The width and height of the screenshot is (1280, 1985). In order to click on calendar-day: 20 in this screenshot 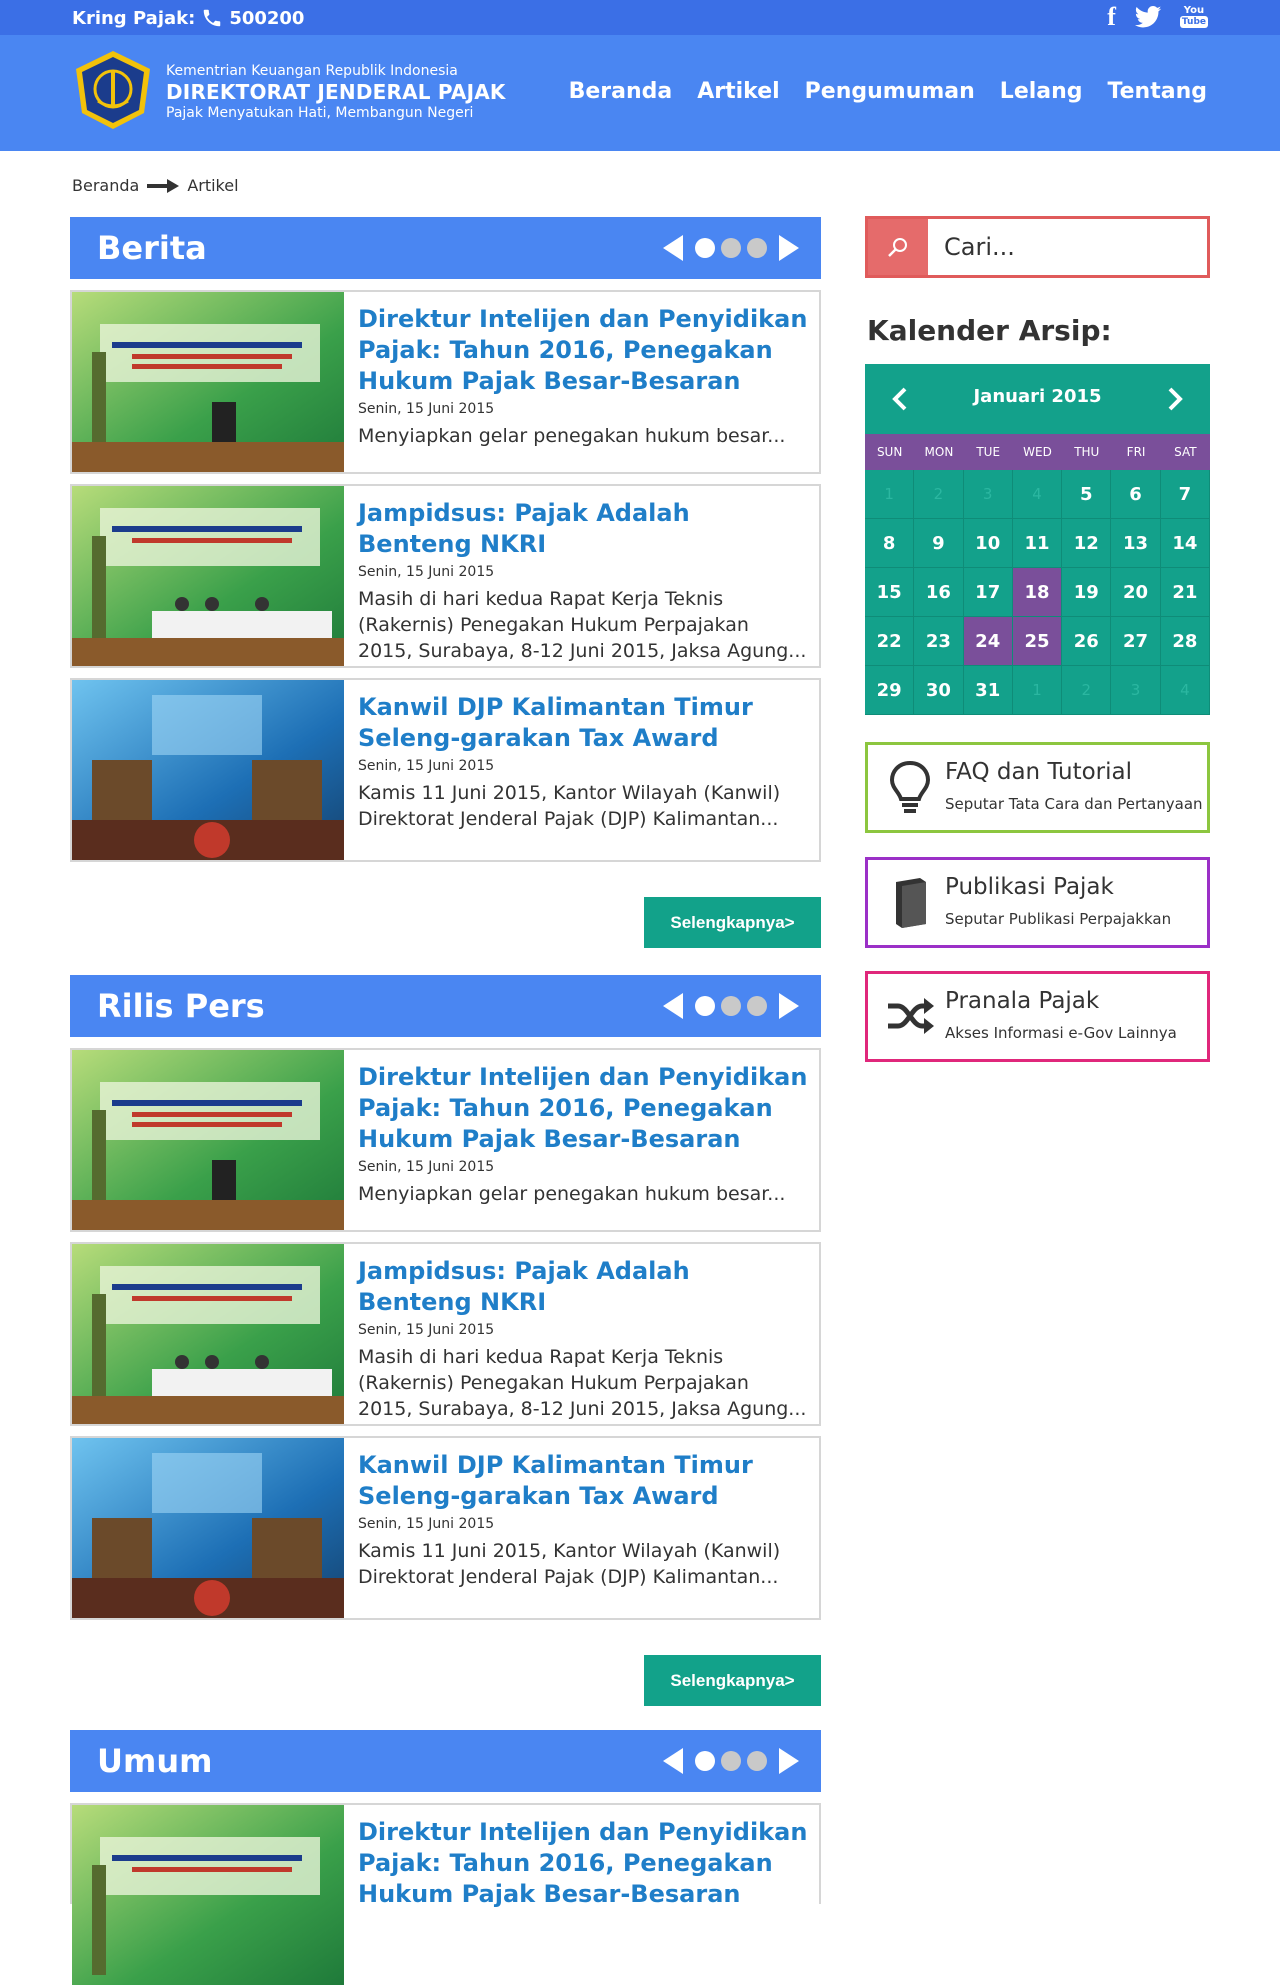, I will do `click(1136, 592)`.